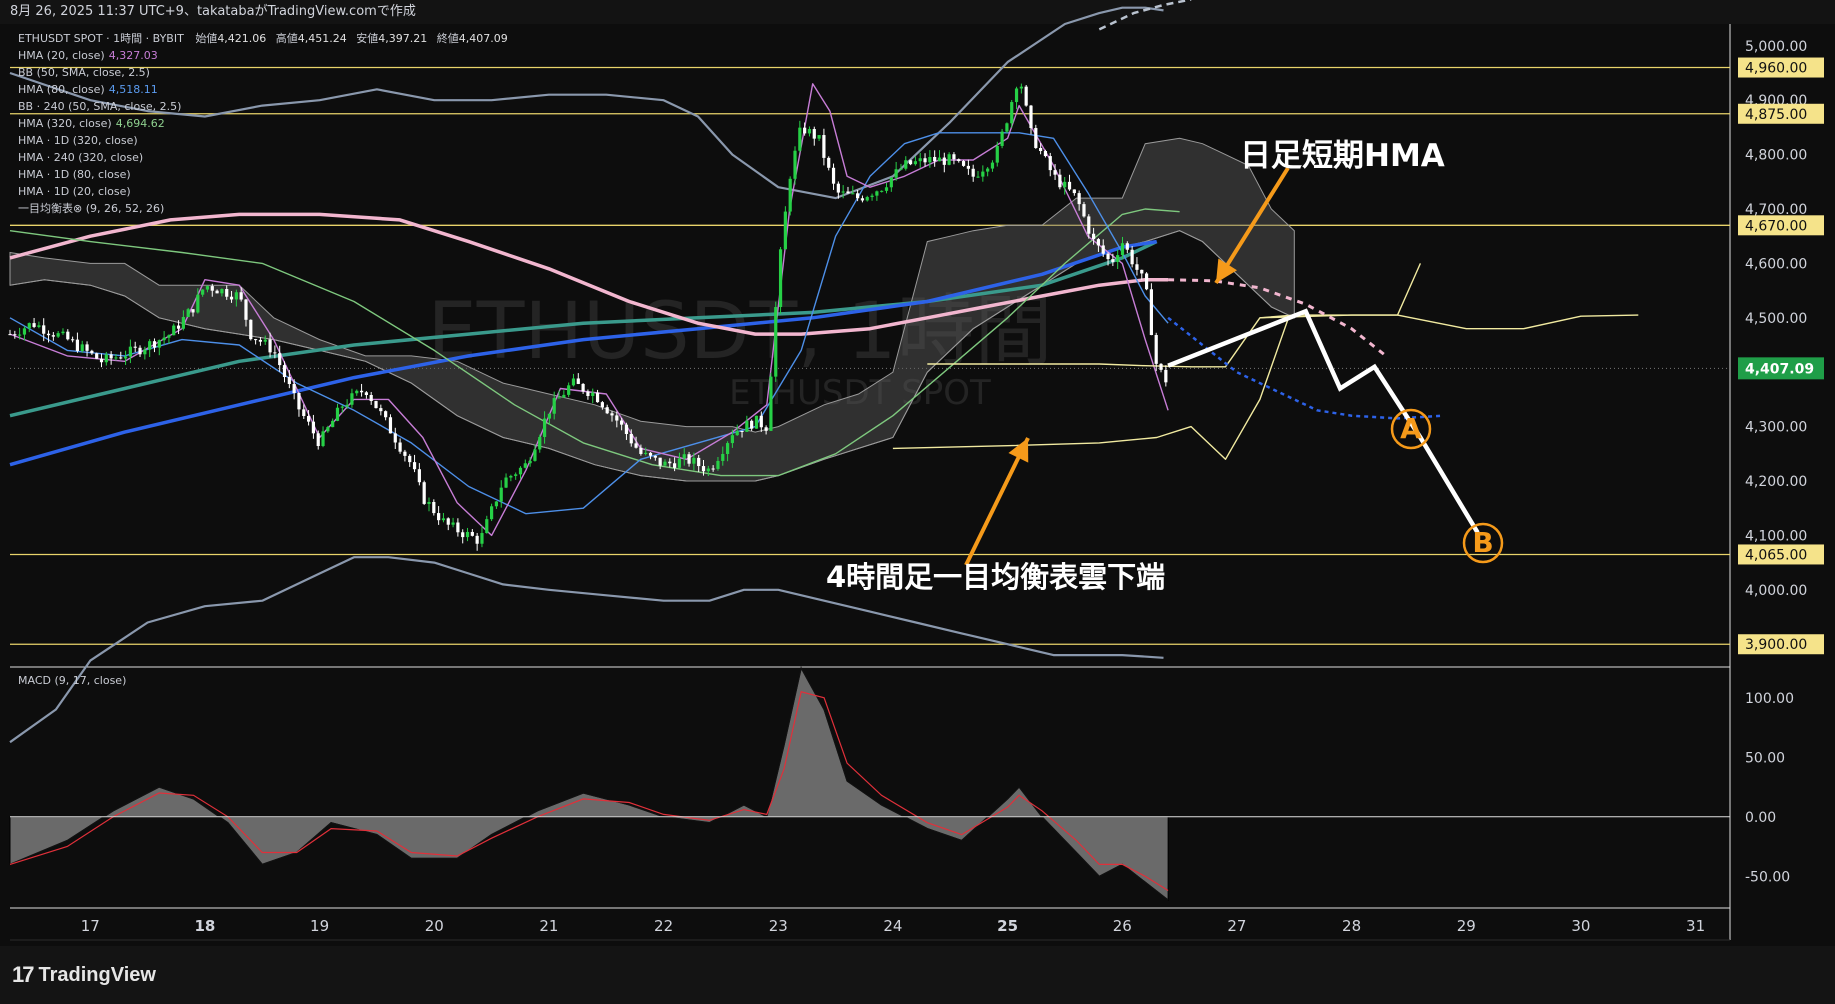 The image size is (1835, 1004). I want to click on macd-tick-label: 100.00, so click(1769, 699).